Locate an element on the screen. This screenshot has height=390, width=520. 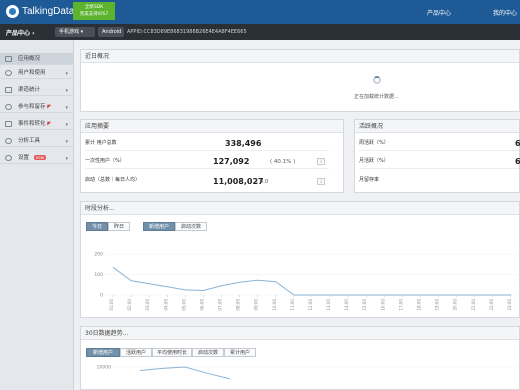
total-users-value: 338,496 is located at coordinates (243, 143).